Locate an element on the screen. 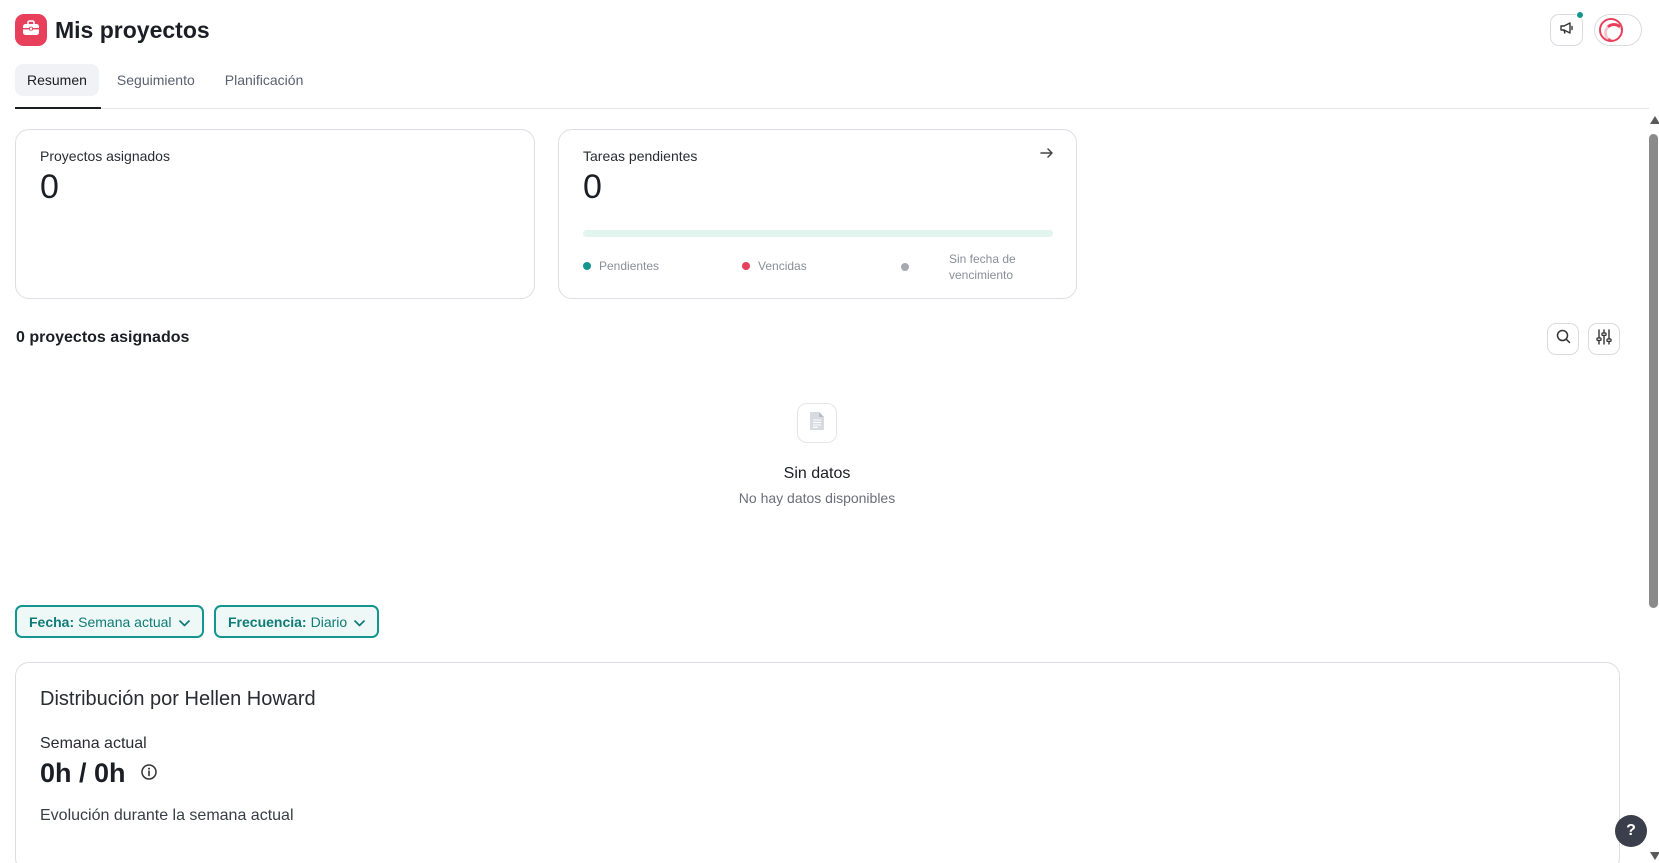 The width and height of the screenshot is (1659, 863). document-icon is located at coordinates (817, 423).